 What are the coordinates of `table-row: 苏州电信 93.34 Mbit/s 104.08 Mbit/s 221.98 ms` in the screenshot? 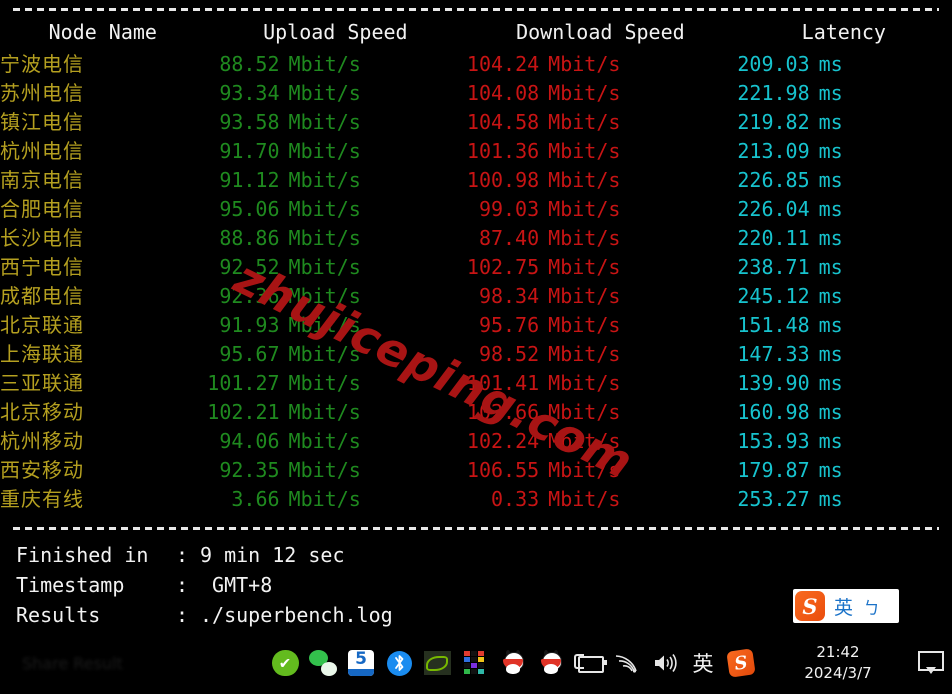 It's located at (476, 93).